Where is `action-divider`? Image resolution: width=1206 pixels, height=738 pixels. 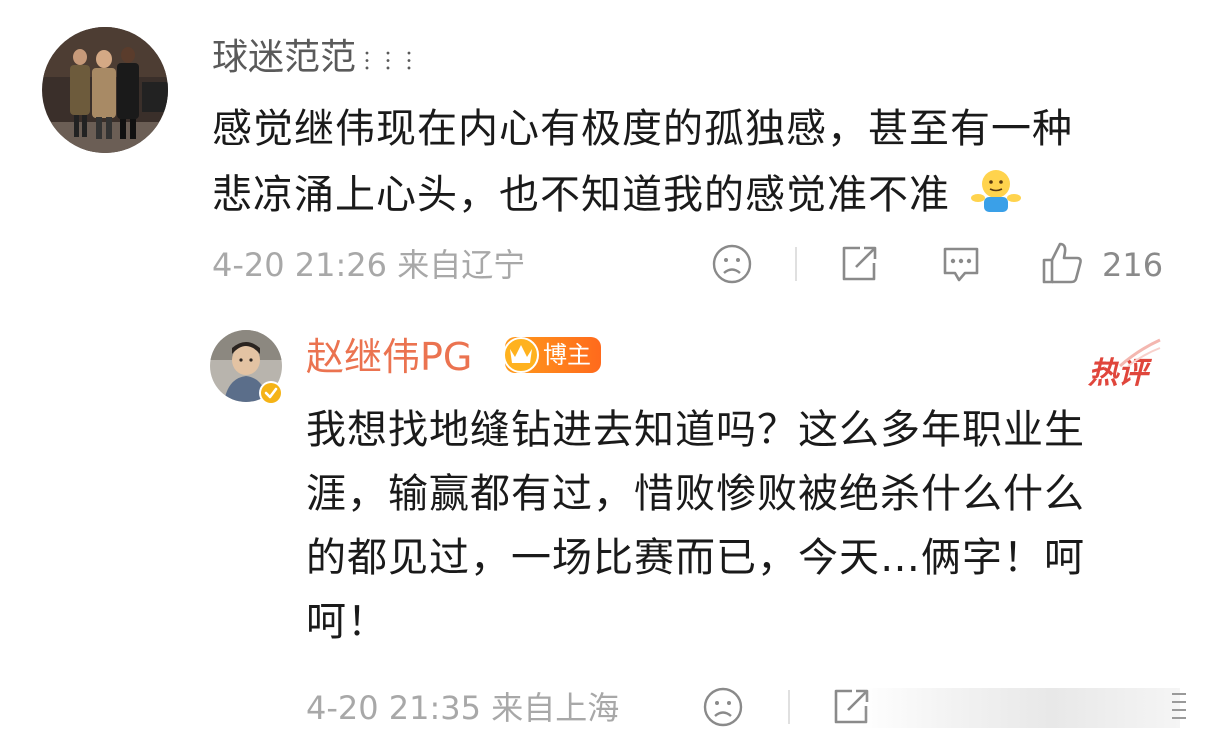
action-divider is located at coordinates (796, 264).